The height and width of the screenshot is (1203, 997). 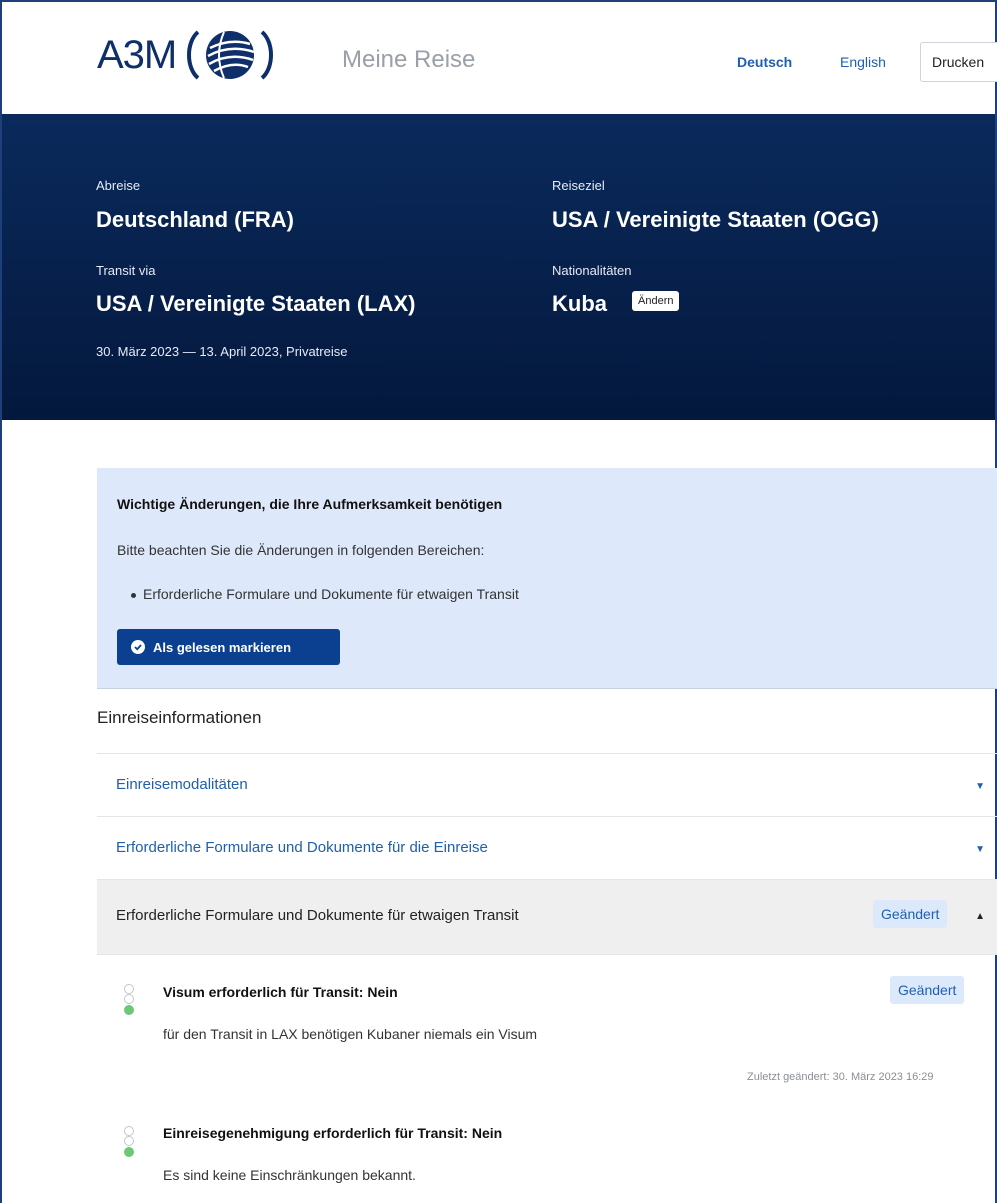 I want to click on language-deutsch-link: Deutsch, so click(x=764, y=62).